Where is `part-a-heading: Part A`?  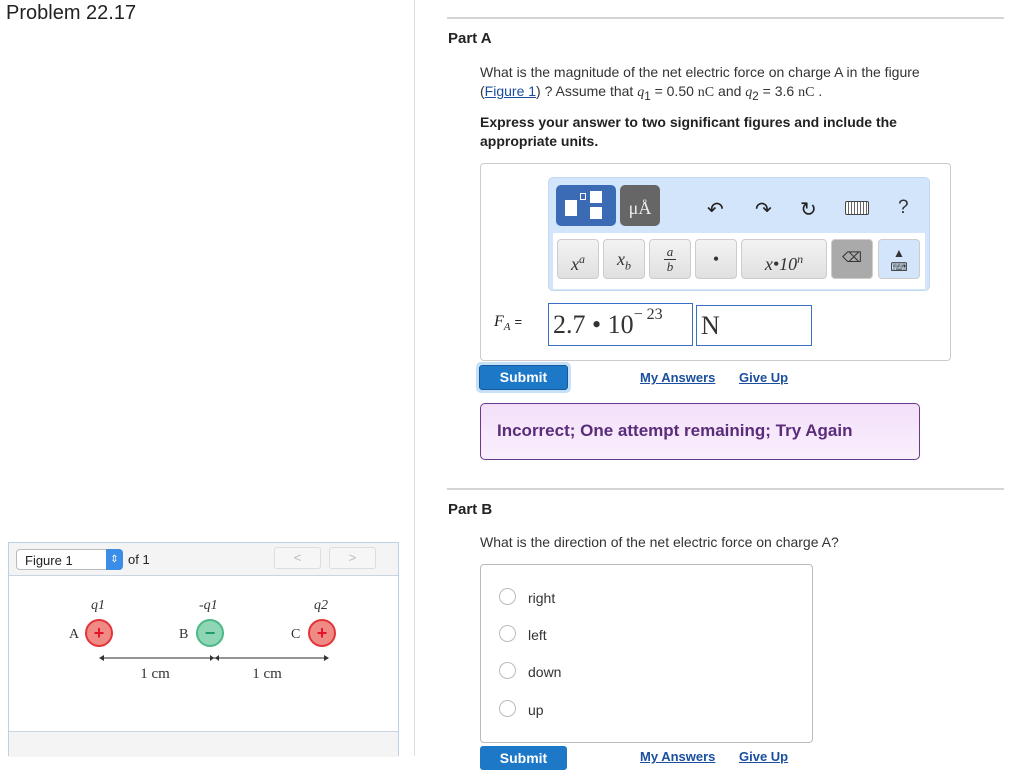 part-a-heading: Part A is located at coordinates (470, 38).